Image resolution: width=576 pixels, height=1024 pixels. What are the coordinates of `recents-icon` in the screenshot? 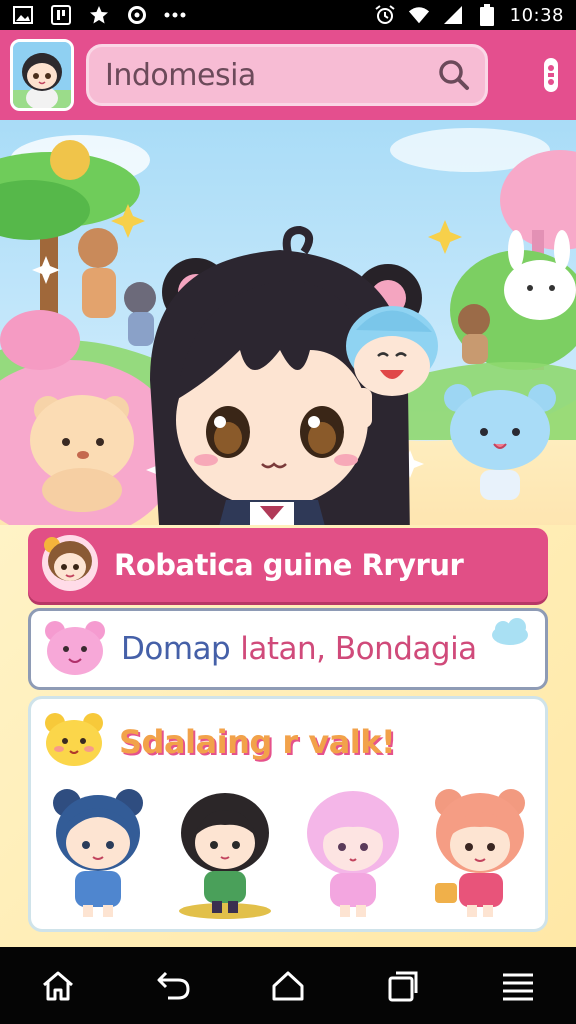 It's located at (403, 986).